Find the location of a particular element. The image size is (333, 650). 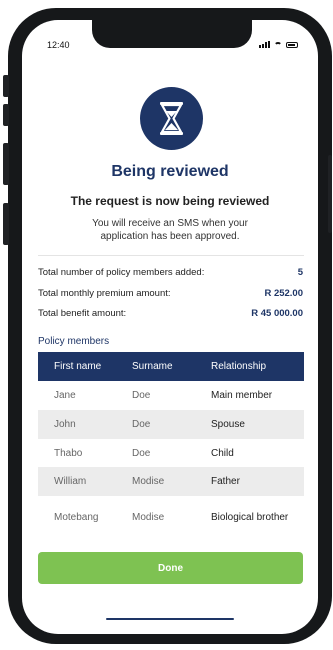

column-header-first-name: First name is located at coordinates (78, 366).